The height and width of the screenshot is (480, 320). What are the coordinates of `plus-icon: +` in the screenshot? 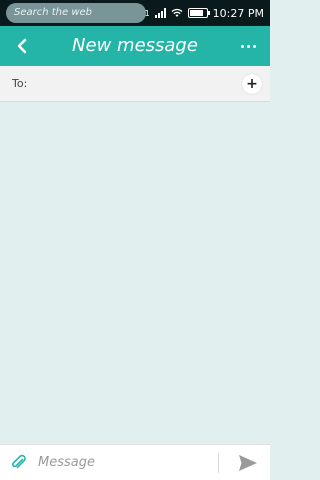 It's located at (252, 84).